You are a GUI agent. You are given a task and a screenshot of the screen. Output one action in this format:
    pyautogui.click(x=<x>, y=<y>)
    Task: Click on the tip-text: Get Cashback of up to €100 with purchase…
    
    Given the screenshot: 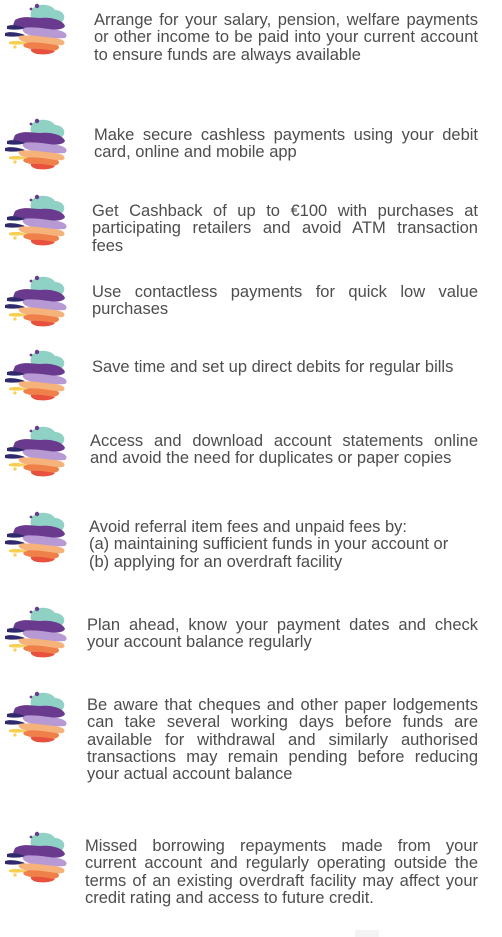 What is the action you would take?
    pyautogui.click(x=285, y=228)
    